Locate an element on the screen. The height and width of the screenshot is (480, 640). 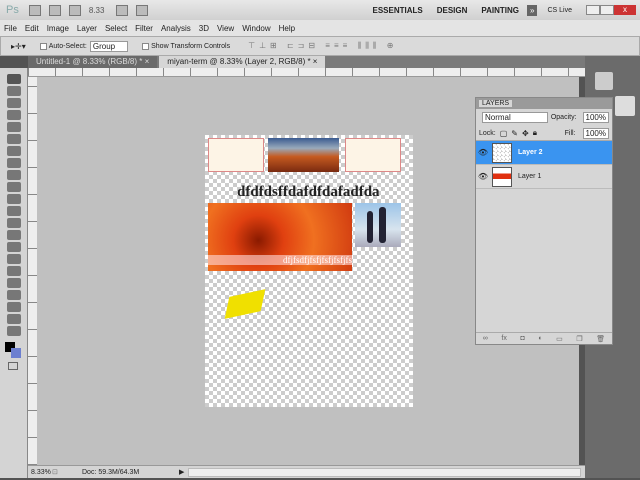
auto-select-checkbox is located at coordinates (43, 46).